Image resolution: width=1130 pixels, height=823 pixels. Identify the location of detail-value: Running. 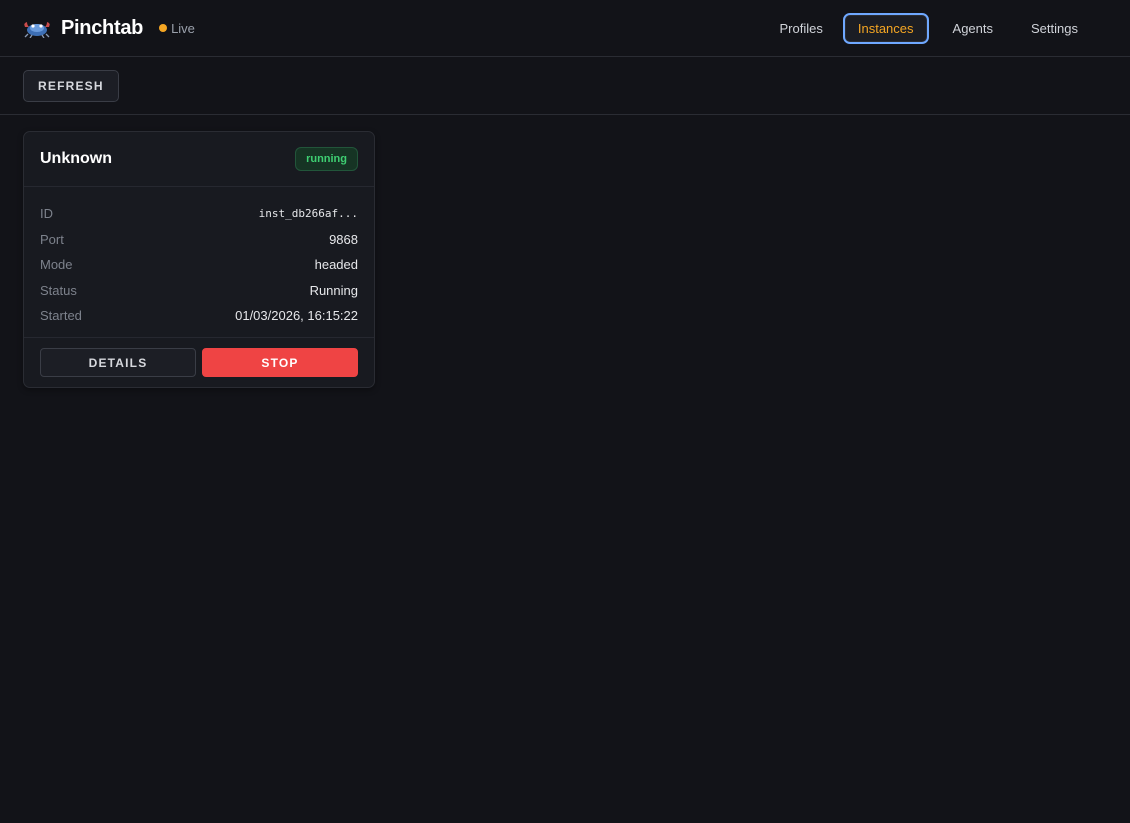
(333, 290).